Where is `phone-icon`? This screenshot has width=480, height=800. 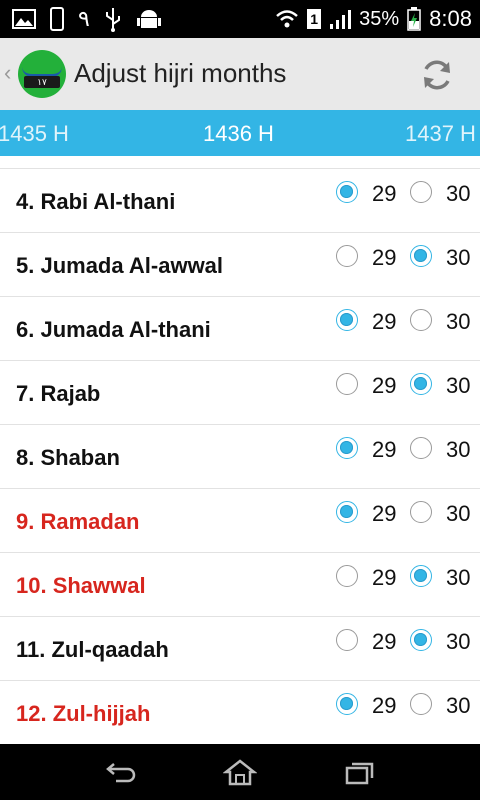 phone-icon is located at coordinates (57, 19).